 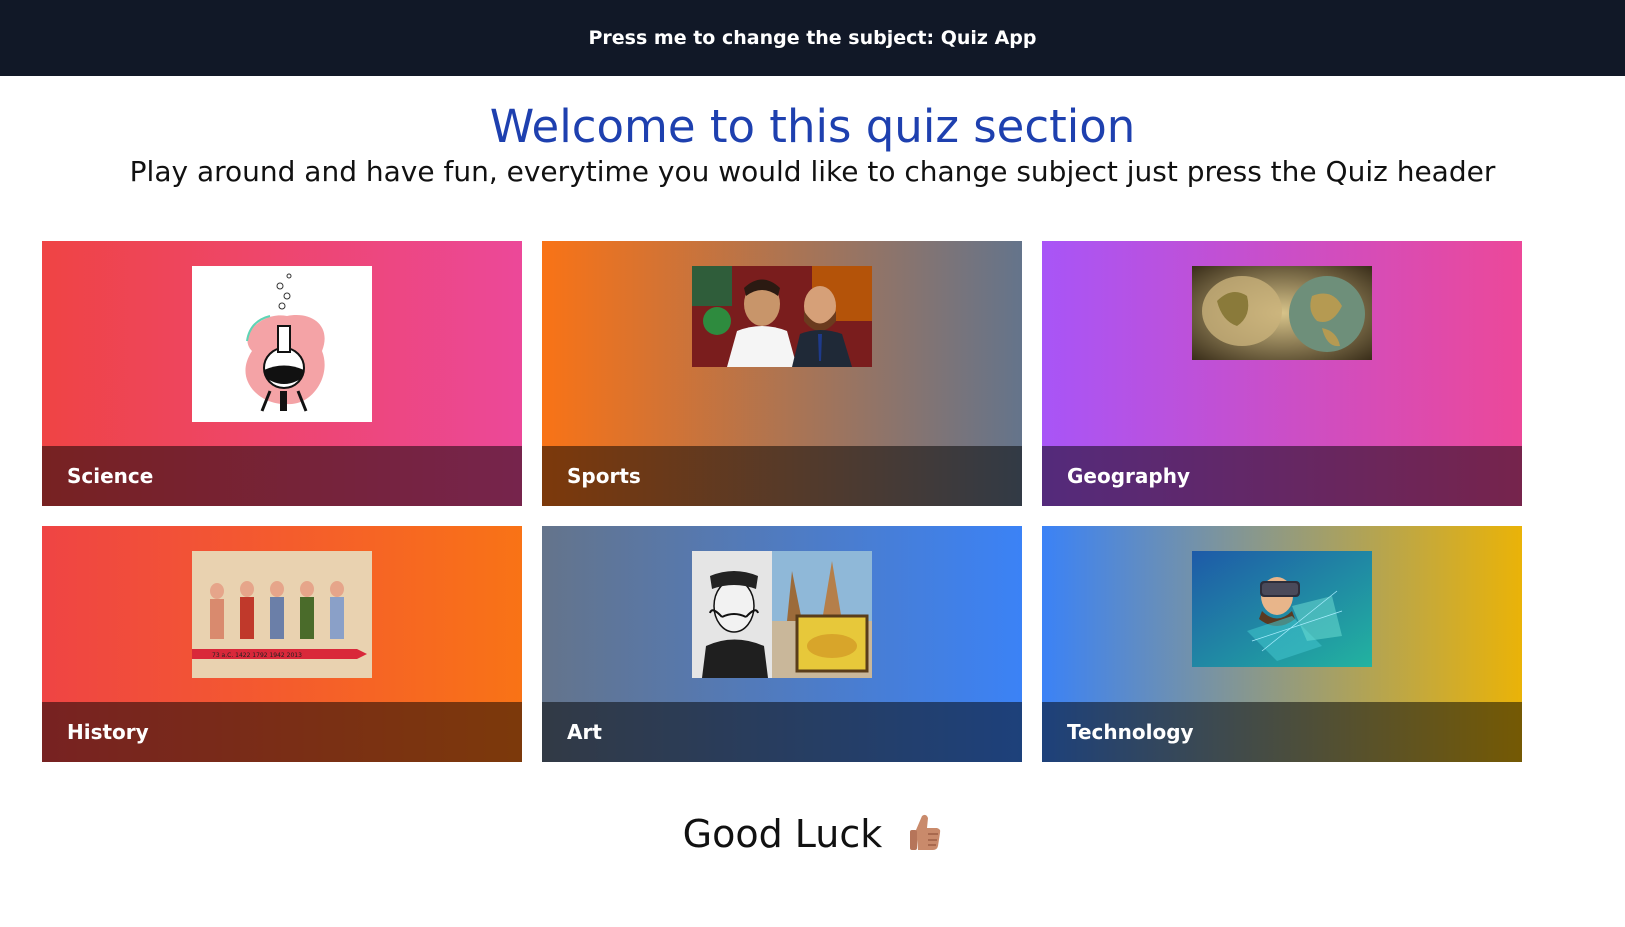 I want to click on subject-label-technology: Technology, so click(x=1282, y=732).